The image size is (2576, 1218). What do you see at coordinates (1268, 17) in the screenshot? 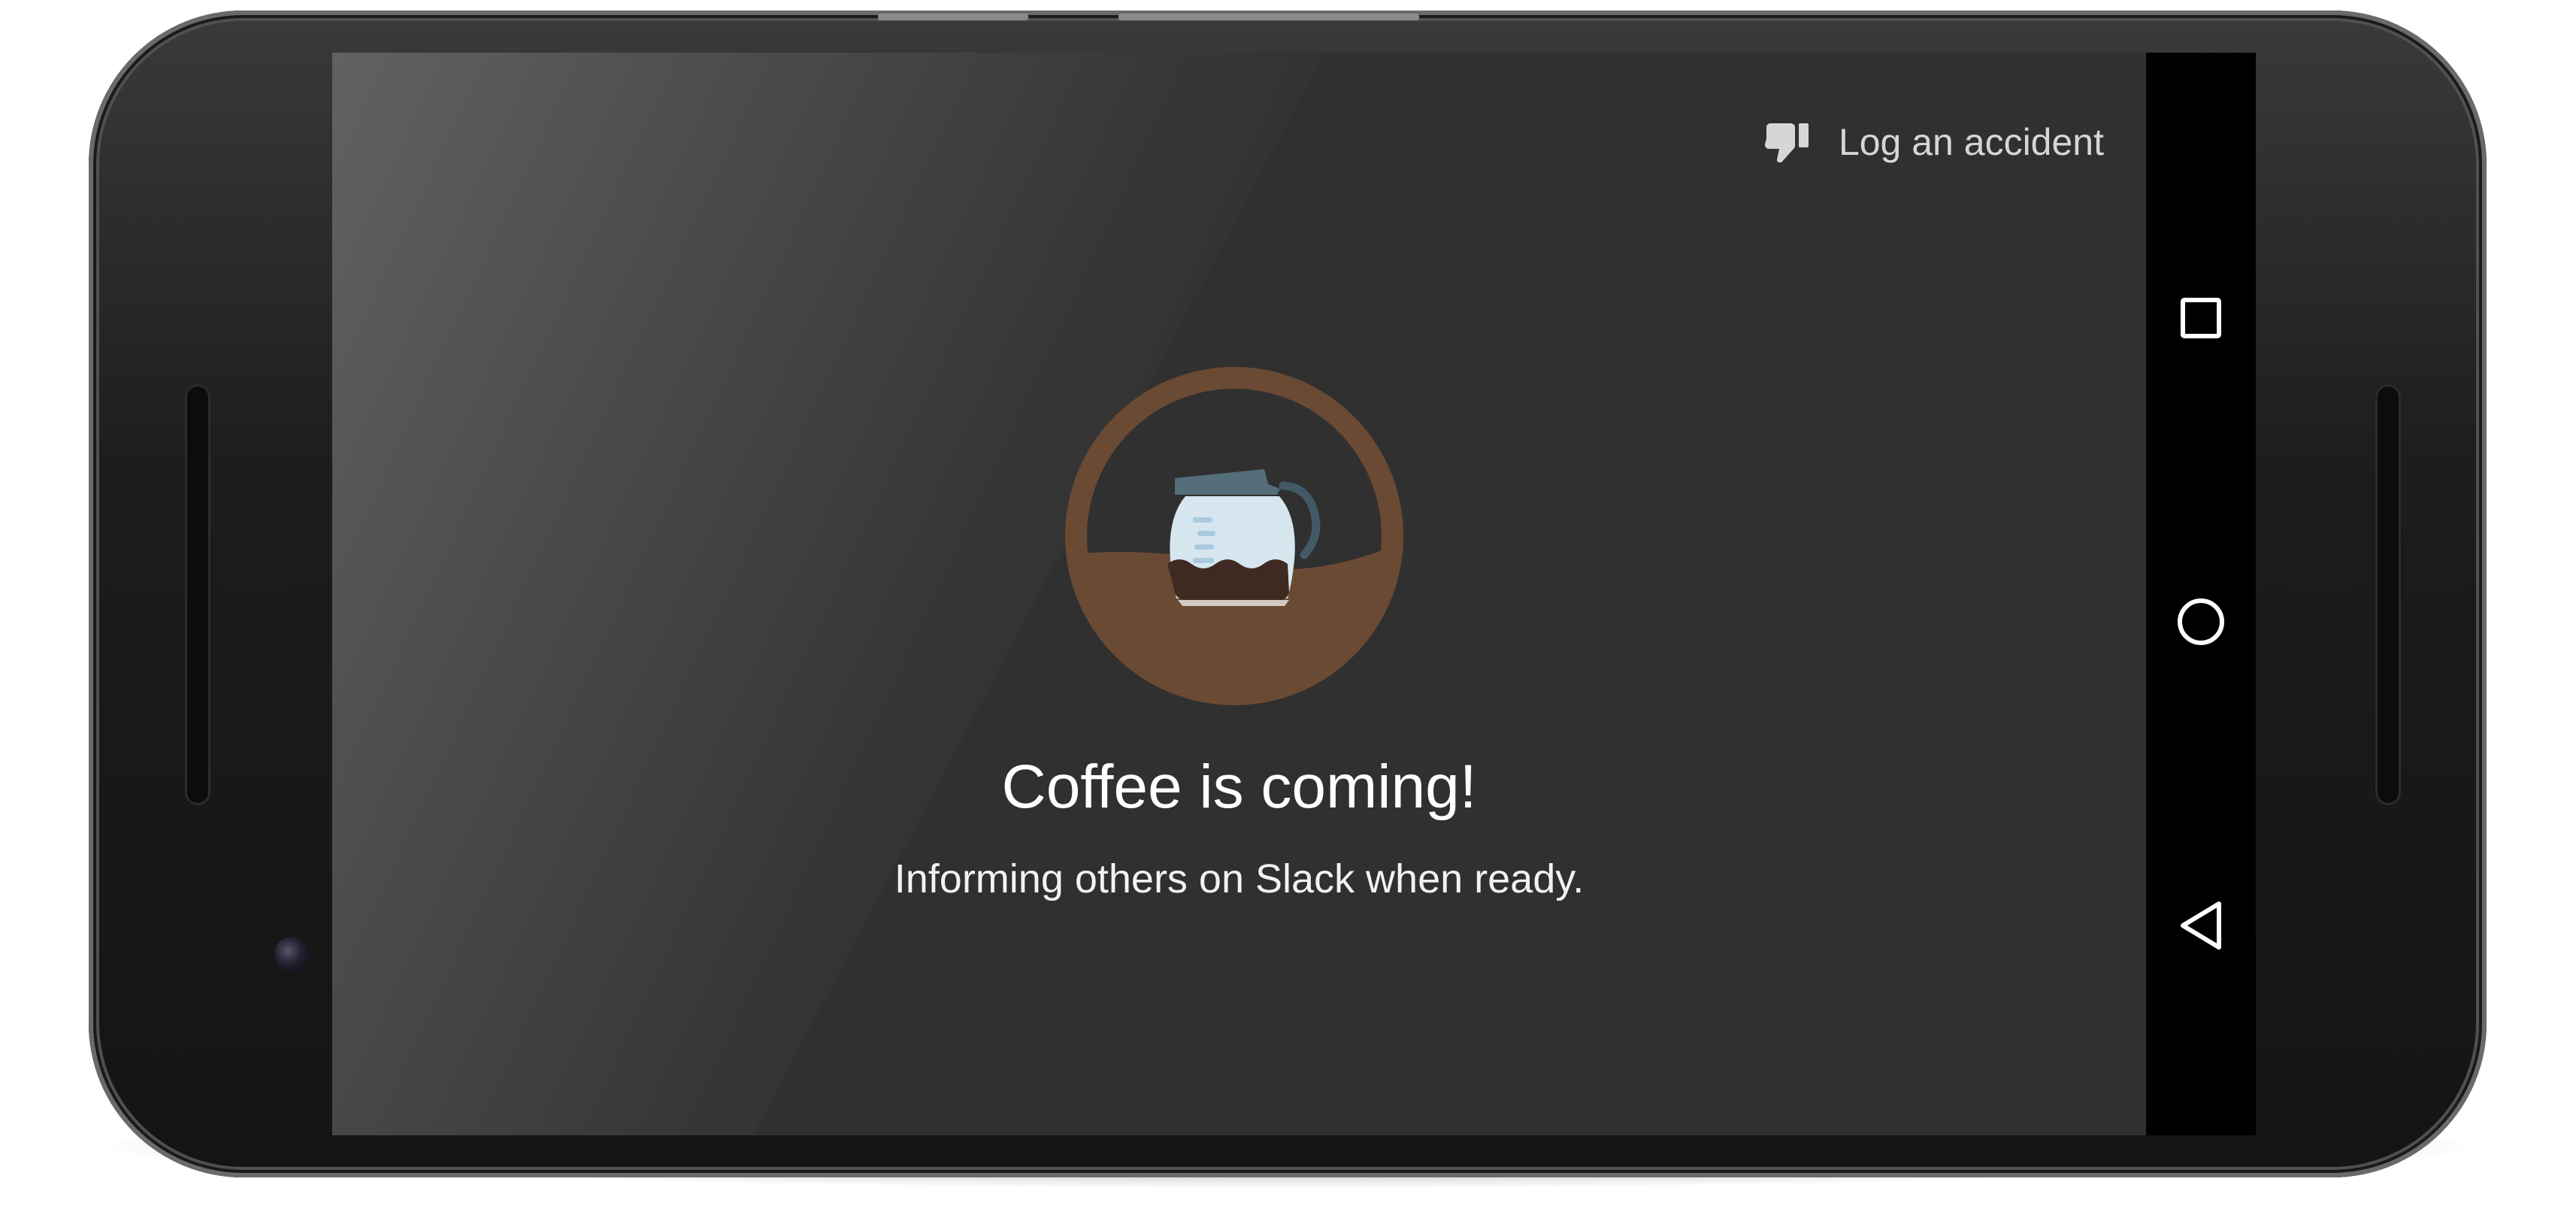
I see `power-button` at bounding box center [1268, 17].